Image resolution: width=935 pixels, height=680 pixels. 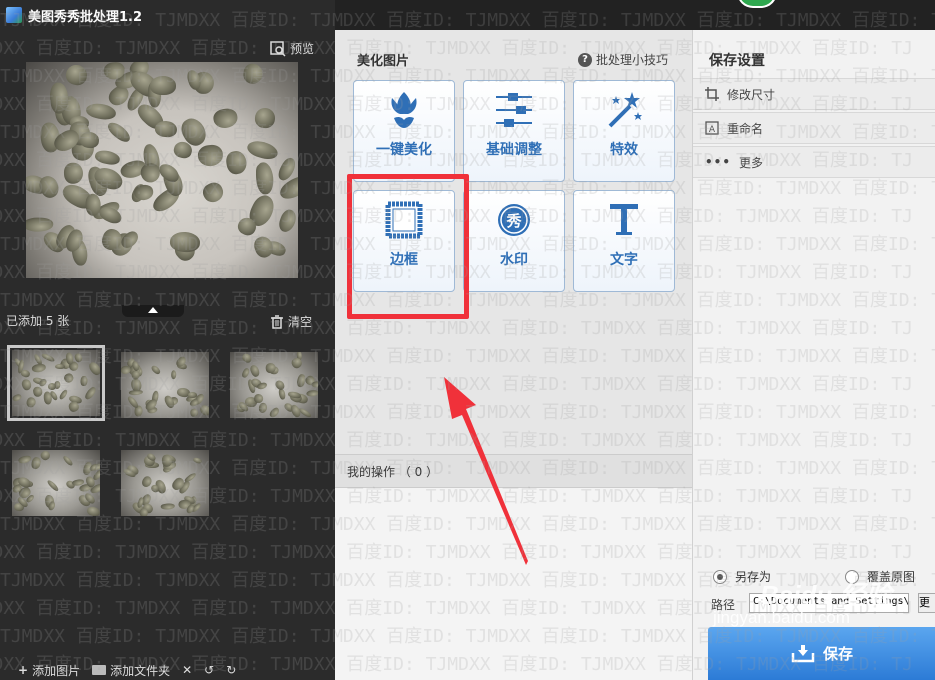 I want to click on option-label: 重命名, so click(x=745, y=128).